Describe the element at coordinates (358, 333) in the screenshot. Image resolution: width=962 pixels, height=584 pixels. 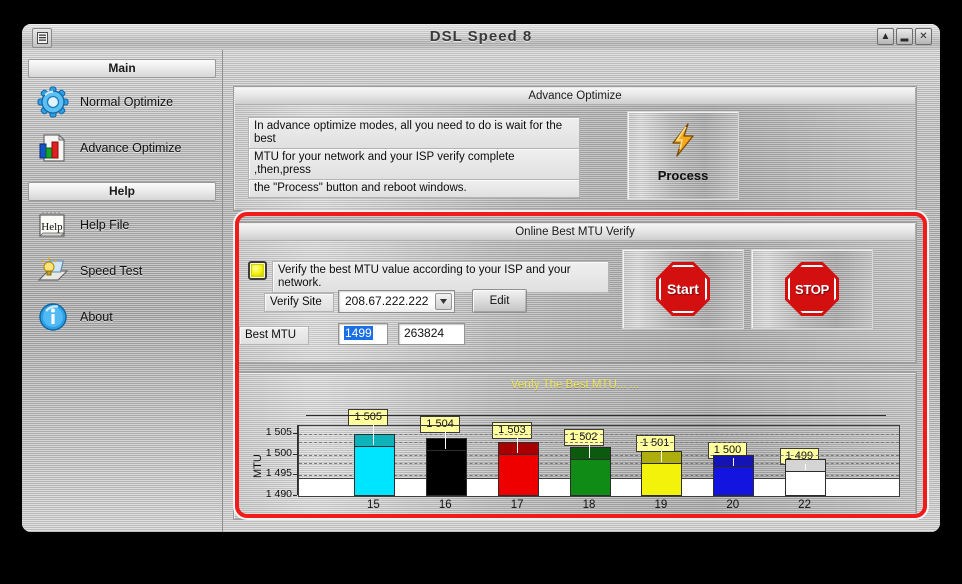
I see `best-mtu-value: 1499` at that location.